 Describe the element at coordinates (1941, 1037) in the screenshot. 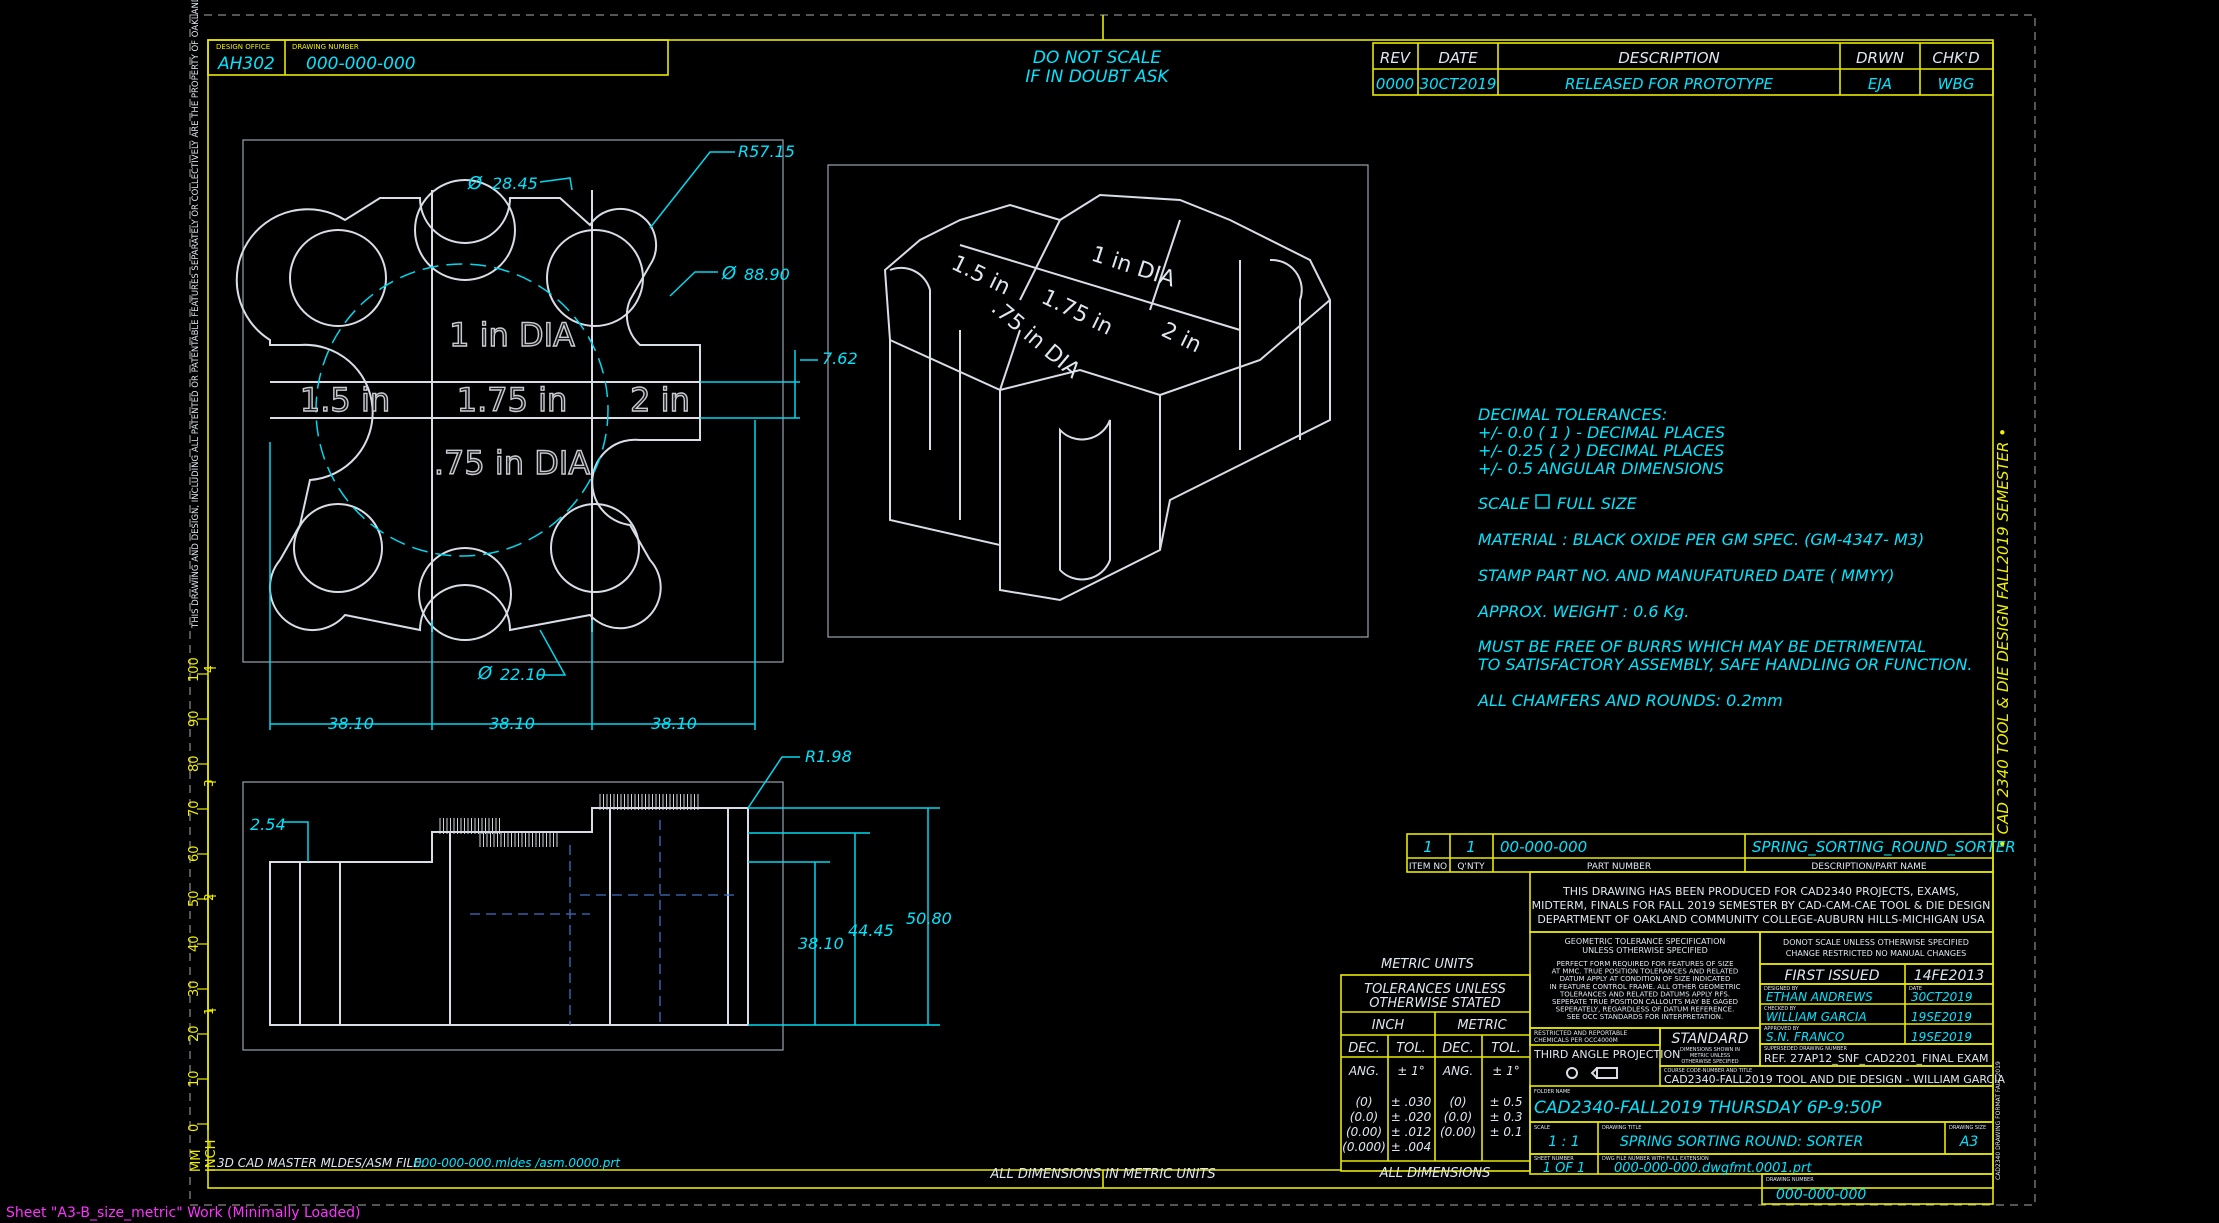

I see `approved-date-value: 19SE2019` at that location.